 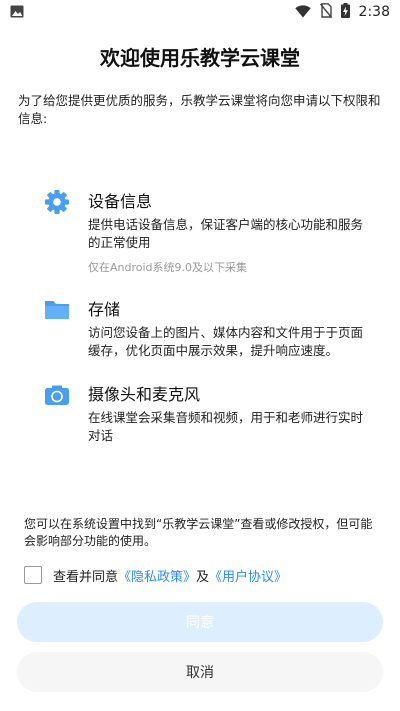 What do you see at coordinates (120, 201) in the screenshot?
I see `permission-title: 设备信息` at bounding box center [120, 201].